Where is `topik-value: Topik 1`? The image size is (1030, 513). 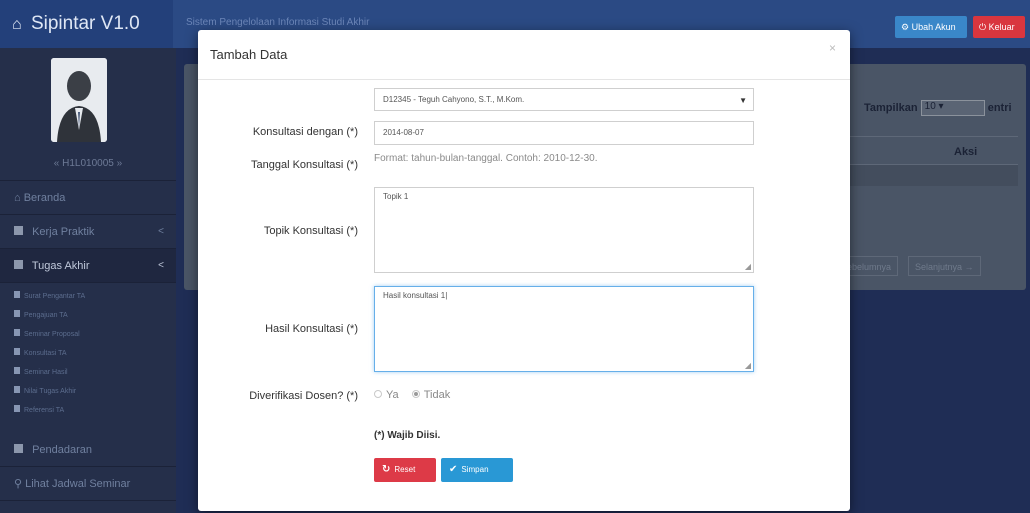 topik-value: Topik 1 is located at coordinates (396, 196).